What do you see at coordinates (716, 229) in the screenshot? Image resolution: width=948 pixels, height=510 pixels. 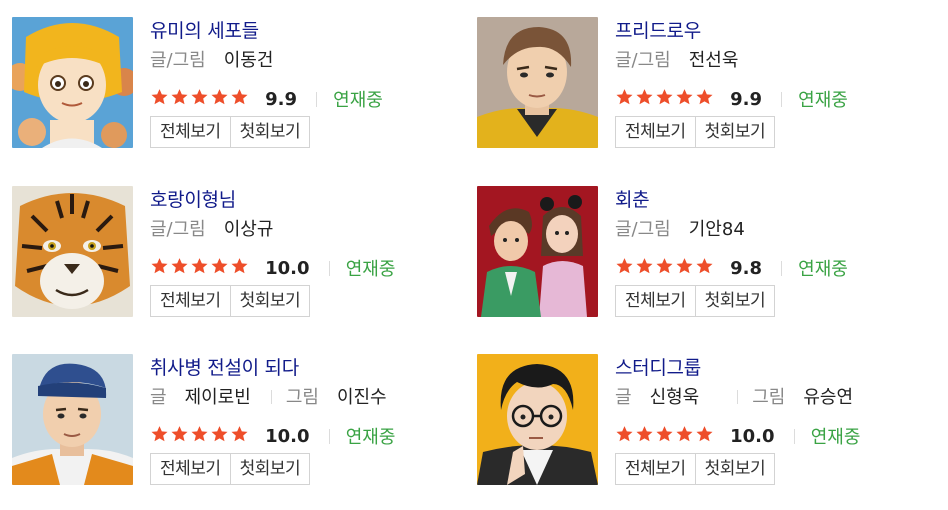 I see `author-name: 기안84` at bounding box center [716, 229].